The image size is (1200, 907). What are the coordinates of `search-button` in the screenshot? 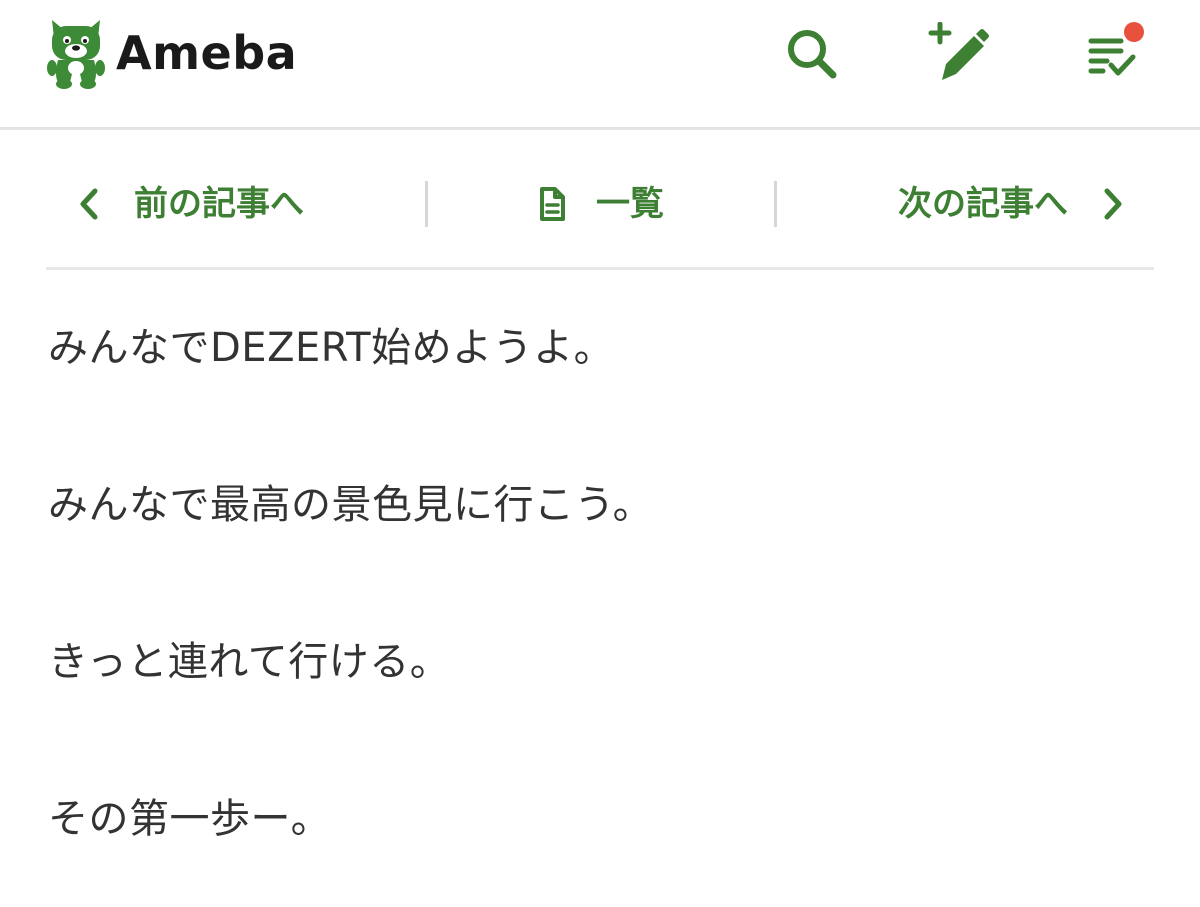 It's located at (812, 54).